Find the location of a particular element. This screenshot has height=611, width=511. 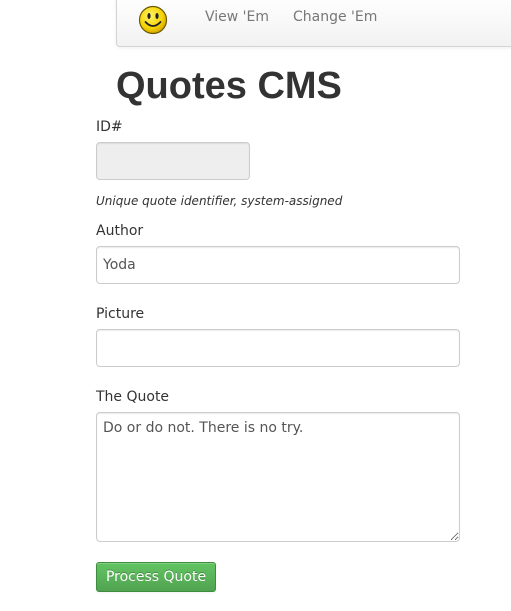

smiley-face-icon is located at coordinates (153, 20).